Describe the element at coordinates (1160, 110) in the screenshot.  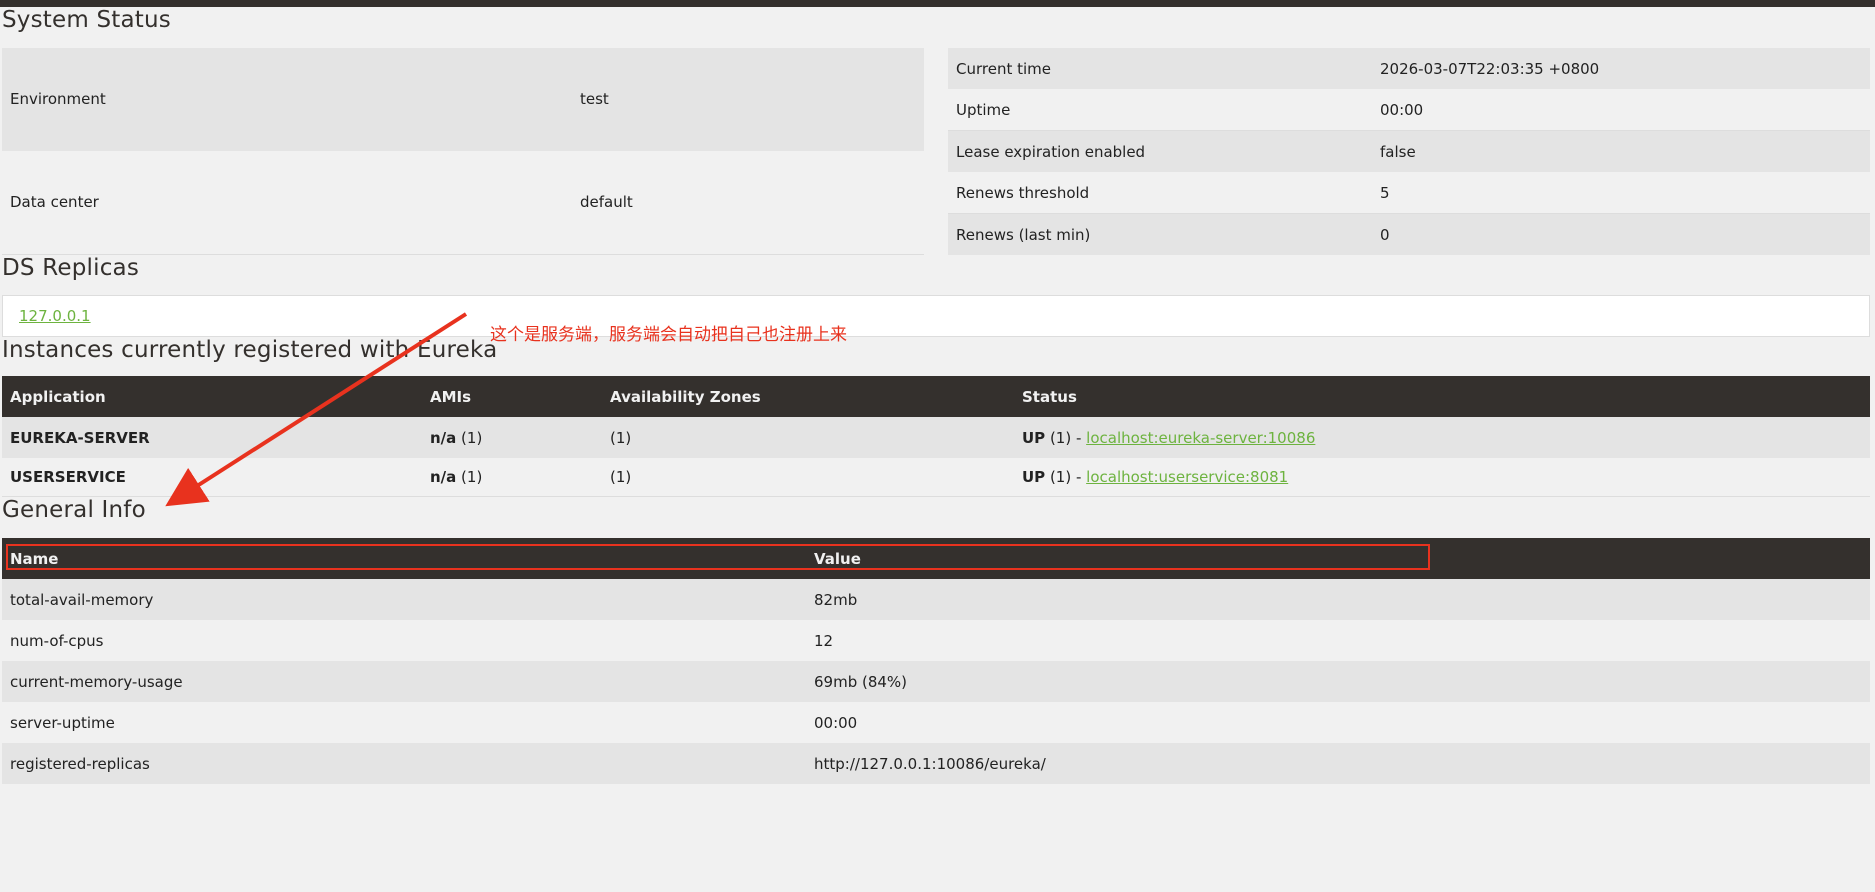
I see `status-label: Uptime` at that location.